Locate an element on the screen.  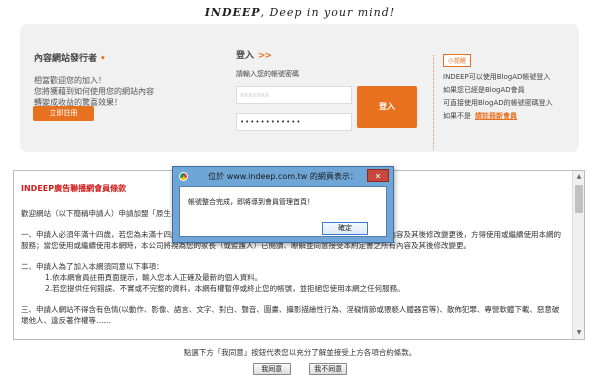
password-input: •••••••••••• is located at coordinates (294, 122).